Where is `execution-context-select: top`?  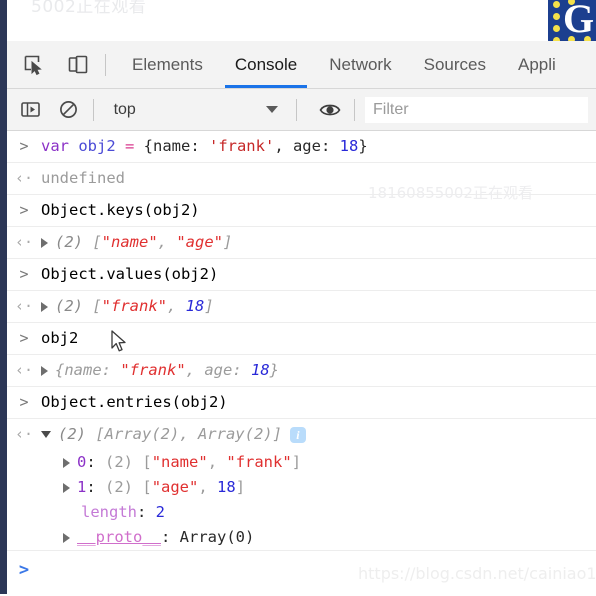
execution-context-select: top is located at coordinates (195, 110).